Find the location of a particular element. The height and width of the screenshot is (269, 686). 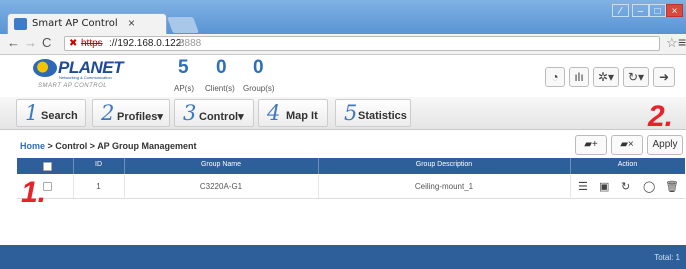

nav-map-it: 4 Map It is located at coordinates (293, 113).